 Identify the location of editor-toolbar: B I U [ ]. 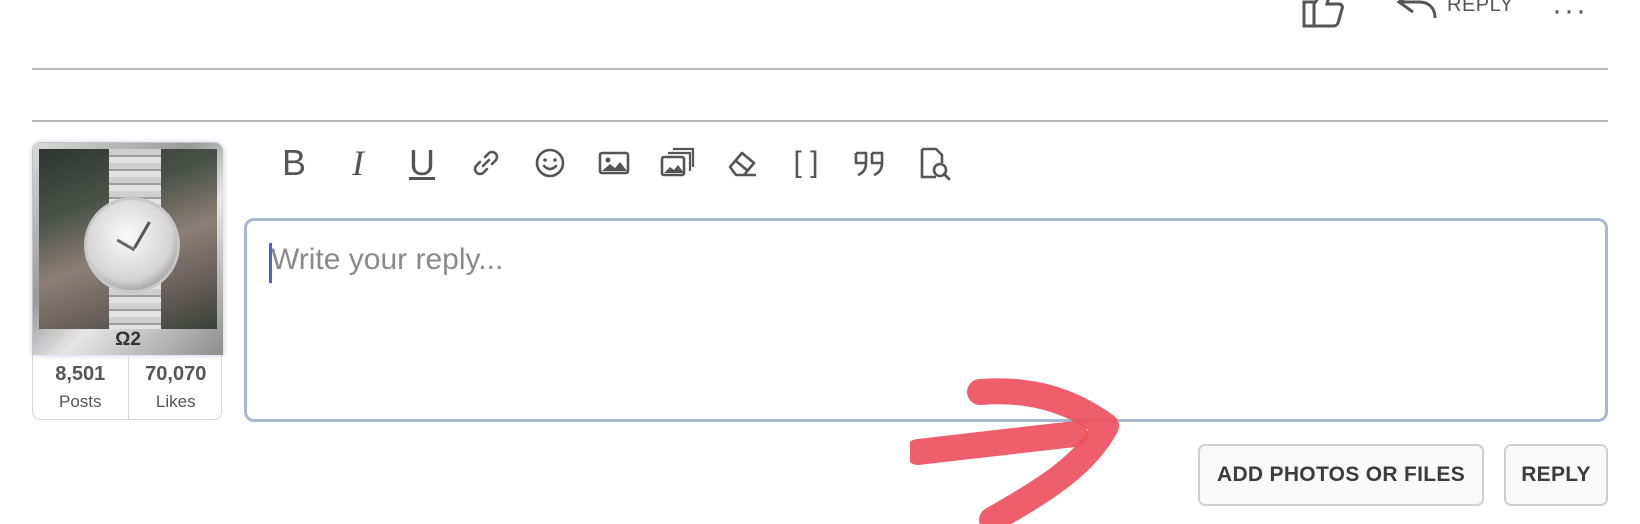
(614, 163).